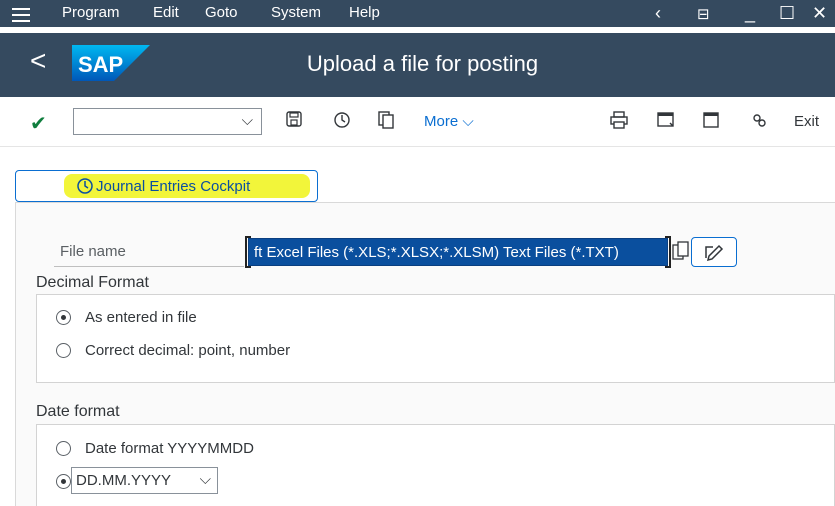  Describe the element at coordinates (141, 317) in the screenshot. I see `radio-as-entered-label: As entered in file` at that location.